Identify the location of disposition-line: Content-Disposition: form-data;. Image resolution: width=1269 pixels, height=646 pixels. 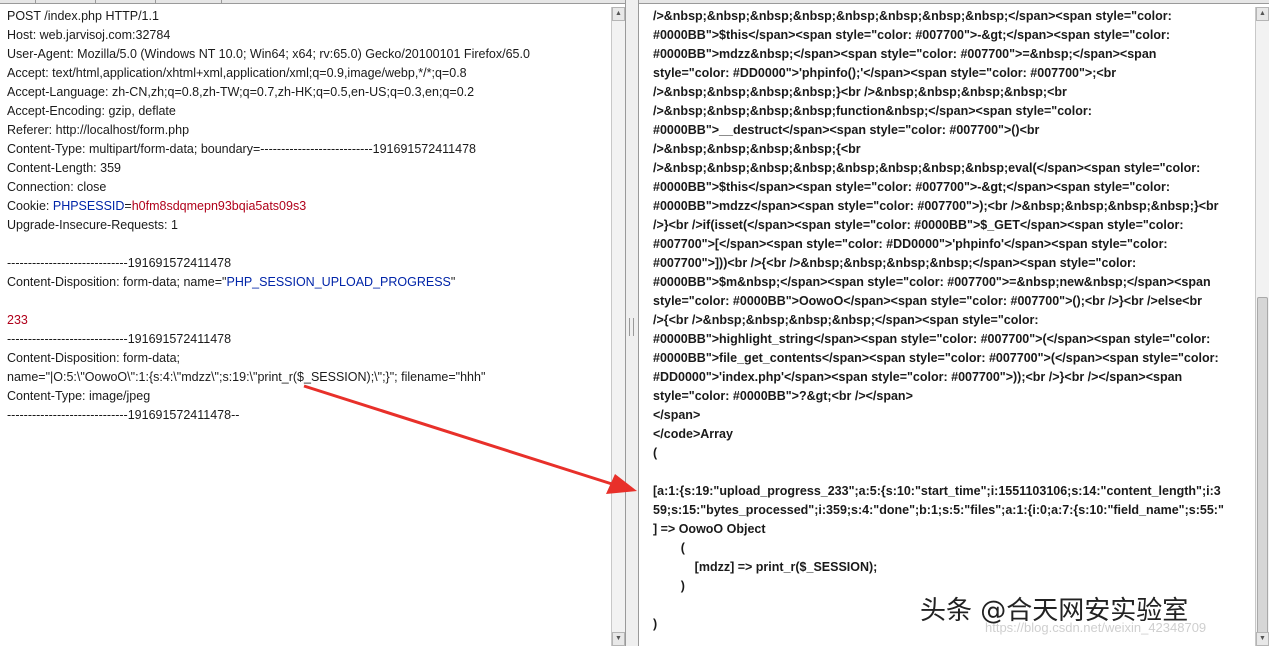
(93, 358).